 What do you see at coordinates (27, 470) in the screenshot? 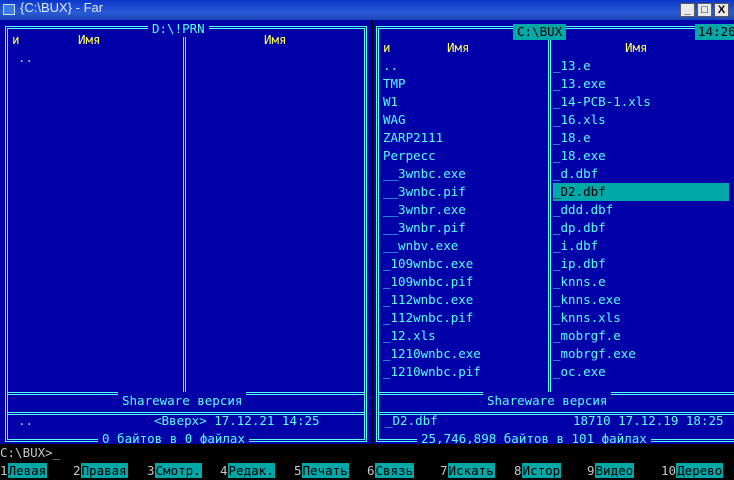
I see `fkey-label: Левая` at bounding box center [27, 470].